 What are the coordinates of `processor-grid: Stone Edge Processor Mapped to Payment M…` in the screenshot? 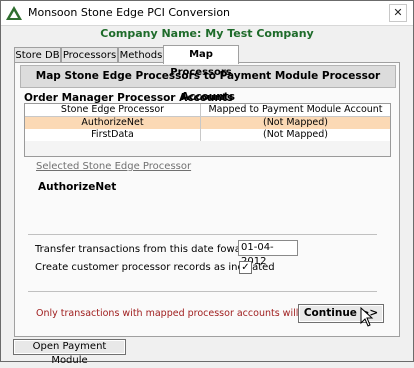 It's located at (207, 130).